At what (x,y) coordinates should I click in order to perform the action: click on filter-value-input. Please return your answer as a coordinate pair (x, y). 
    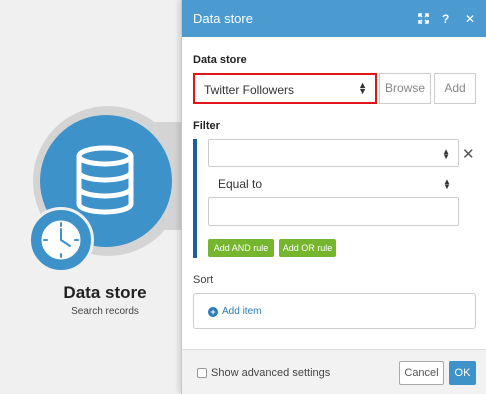
    Looking at the image, I should click on (333, 211).